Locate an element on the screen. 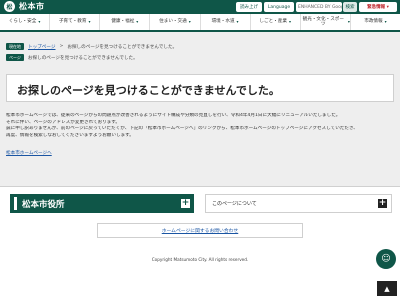  nav-item-childcare: 子育て・教育 ▾ is located at coordinates (75, 22).